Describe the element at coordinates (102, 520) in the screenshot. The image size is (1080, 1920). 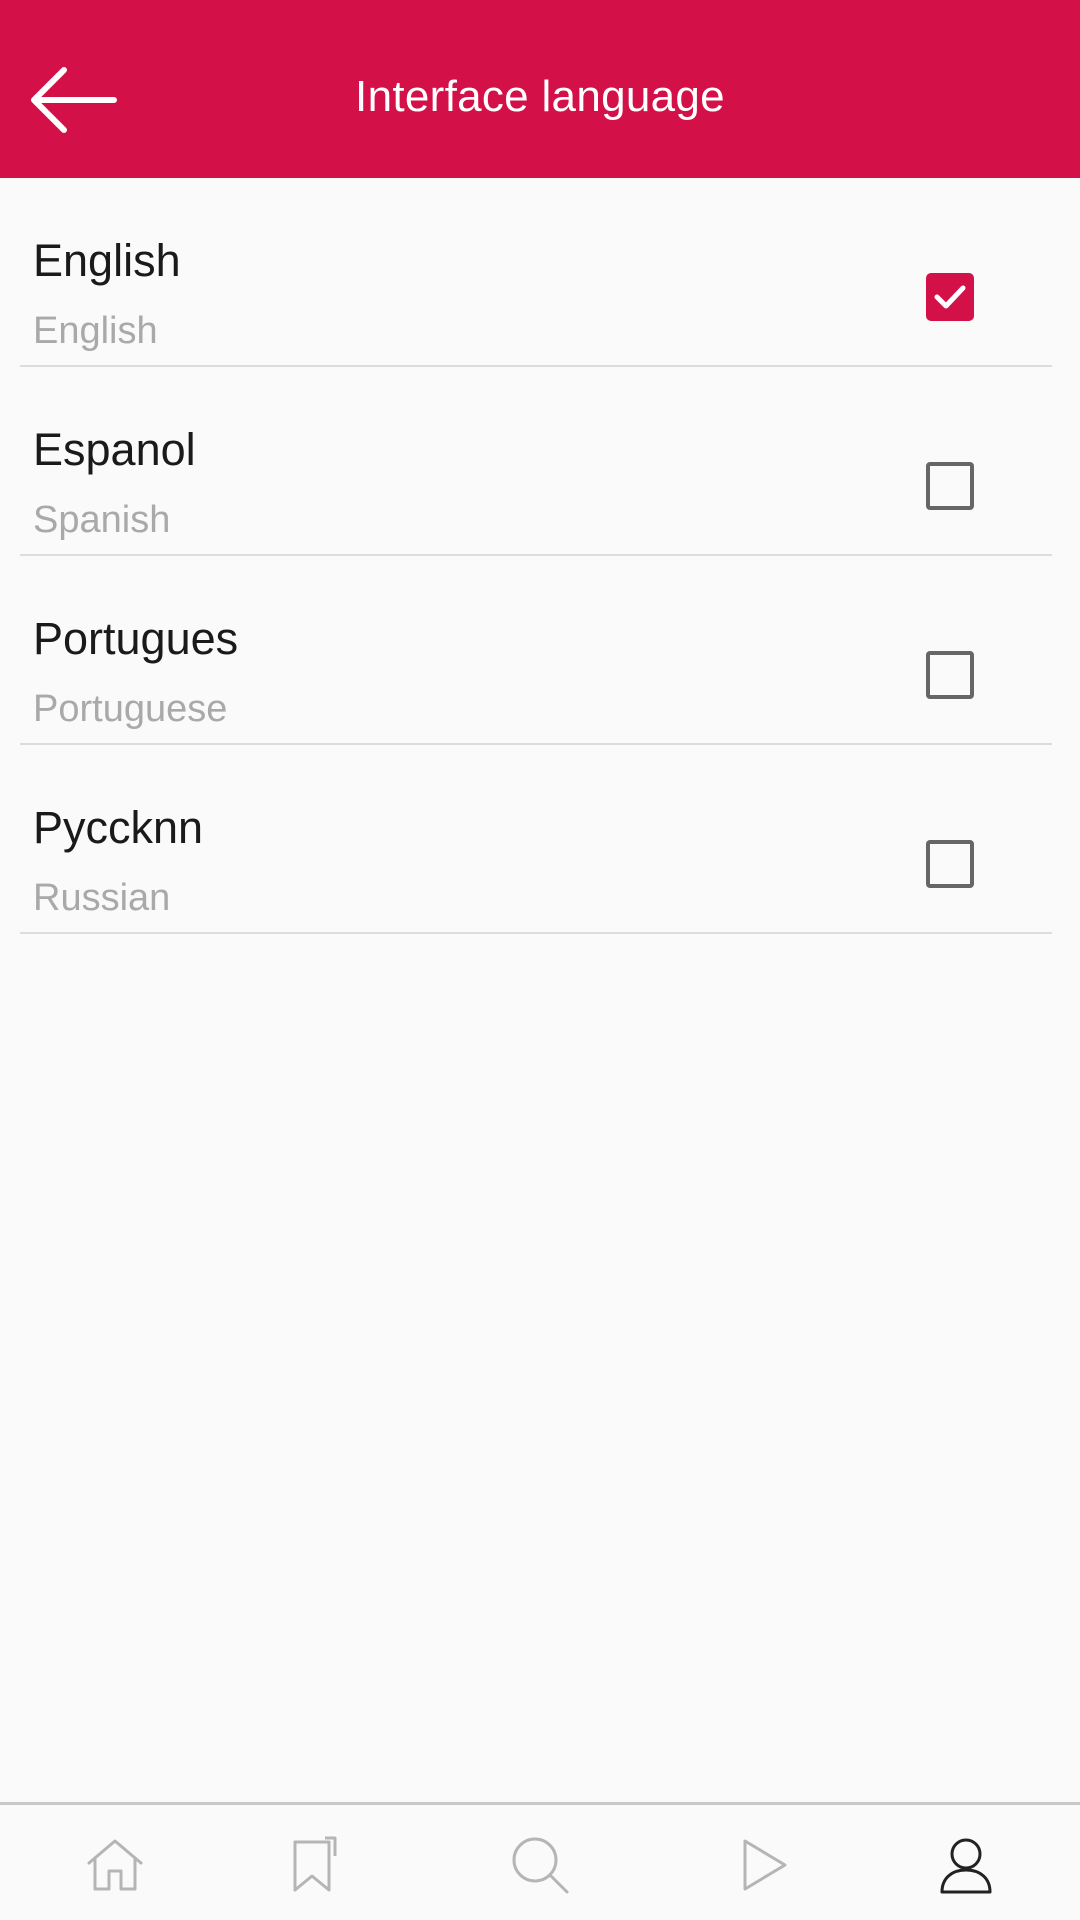
I see `language-english-name: Spanish` at that location.